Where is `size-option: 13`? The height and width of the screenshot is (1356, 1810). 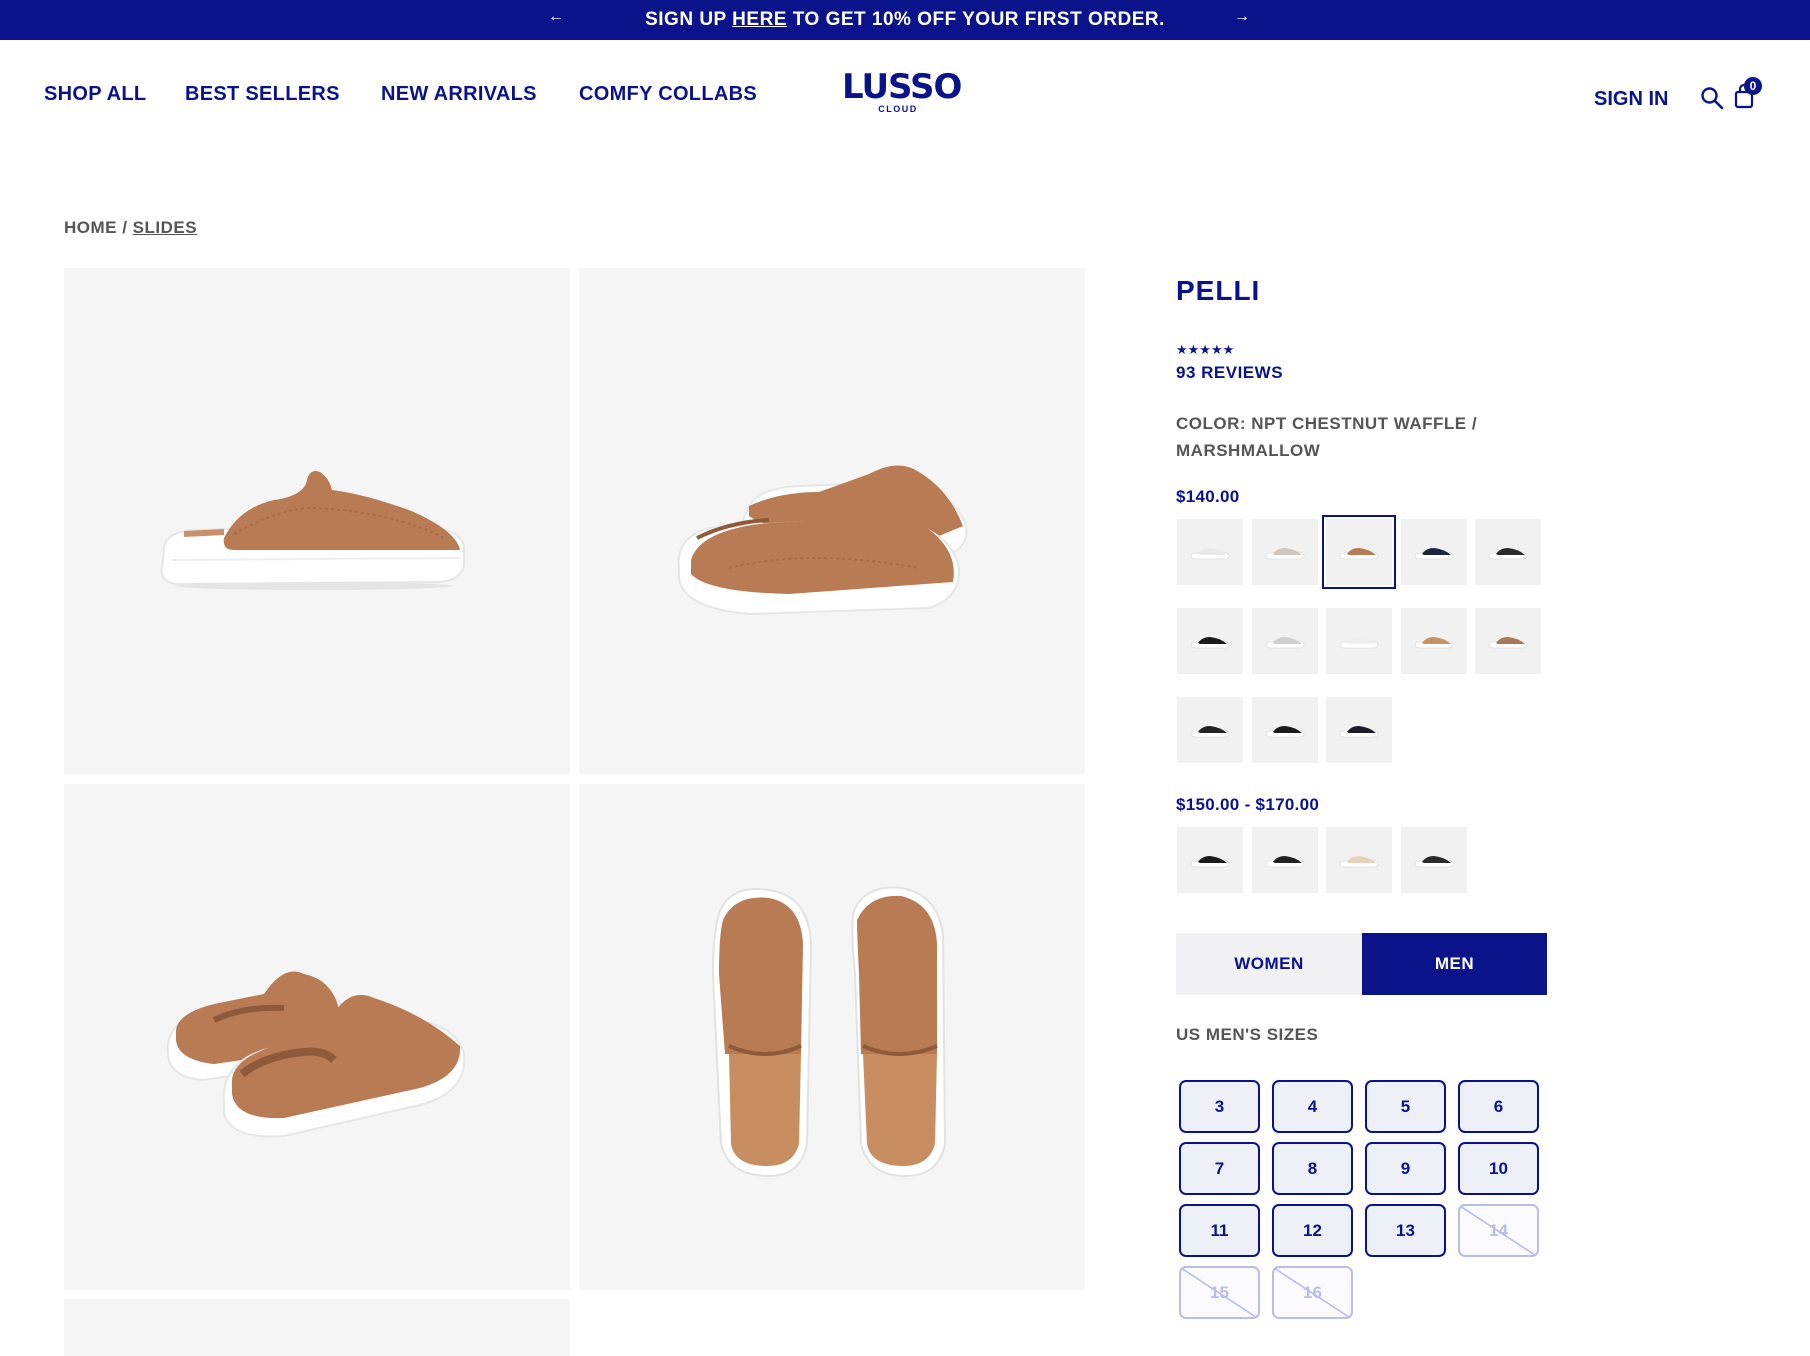 size-option: 13 is located at coordinates (1405, 1230).